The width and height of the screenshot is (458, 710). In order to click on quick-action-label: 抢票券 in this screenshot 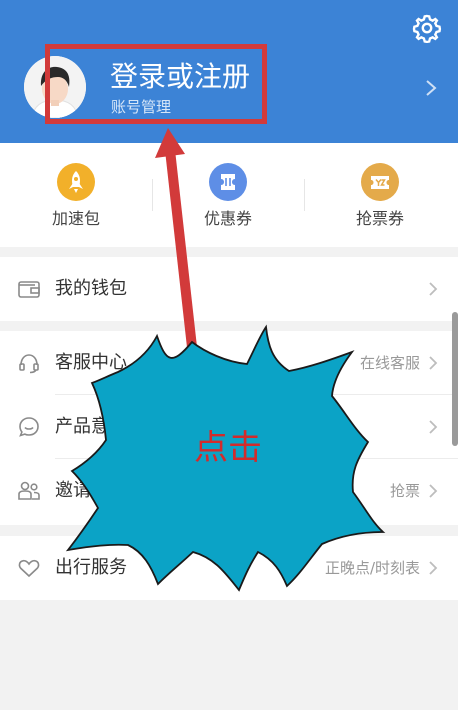, I will do `click(379, 218)`.